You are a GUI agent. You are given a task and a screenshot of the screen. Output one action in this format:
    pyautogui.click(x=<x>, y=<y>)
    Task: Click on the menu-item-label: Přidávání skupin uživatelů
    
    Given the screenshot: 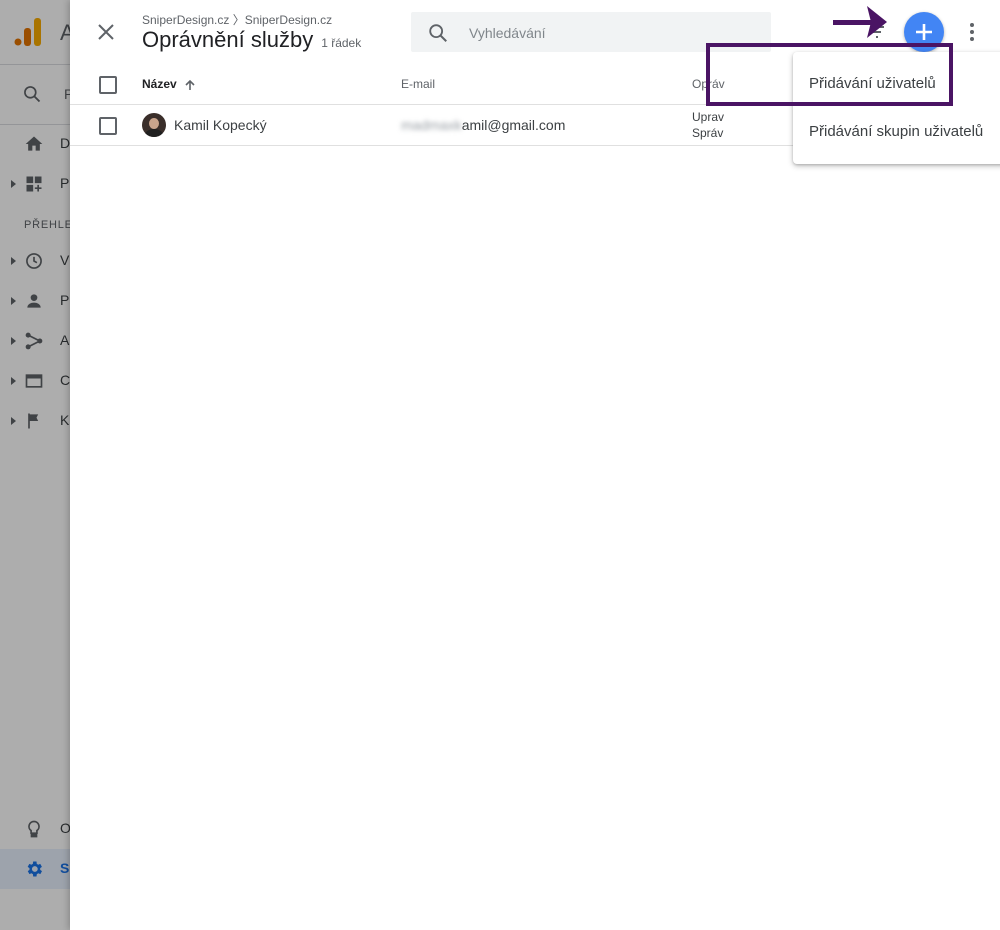 What is the action you would take?
    pyautogui.click(x=896, y=131)
    